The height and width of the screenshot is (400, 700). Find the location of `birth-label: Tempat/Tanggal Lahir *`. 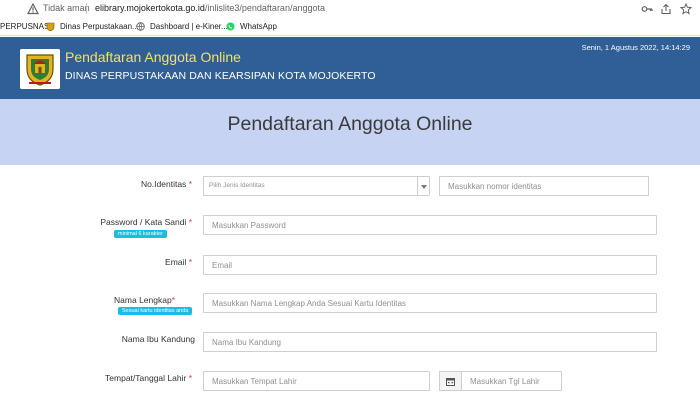

birth-label: Tempat/Tanggal Lahir * is located at coordinates (148, 378).